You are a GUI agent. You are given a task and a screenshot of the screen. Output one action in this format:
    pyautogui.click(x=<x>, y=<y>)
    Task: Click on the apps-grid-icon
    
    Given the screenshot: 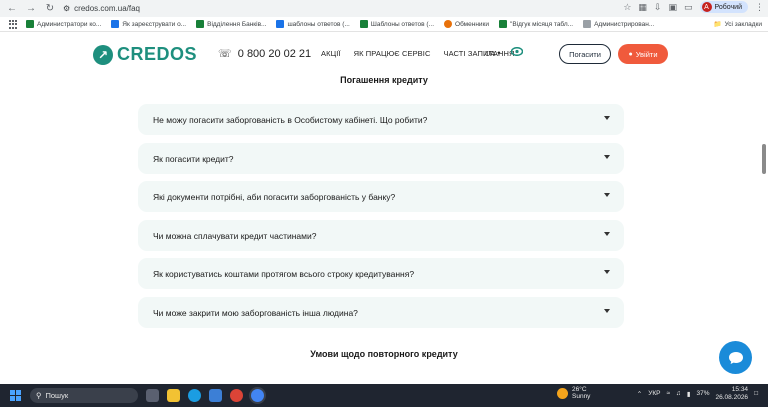 What is the action you would take?
    pyautogui.click(x=13, y=24)
    